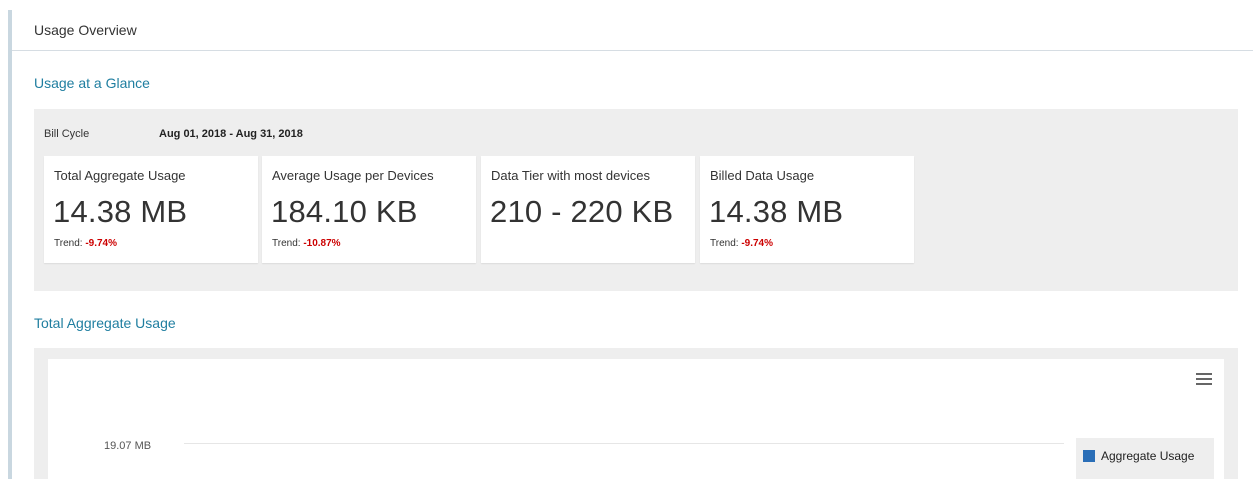 Image resolution: width=1253 pixels, height=479 pixels. I want to click on card-value: 184.10 KB, so click(344, 211).